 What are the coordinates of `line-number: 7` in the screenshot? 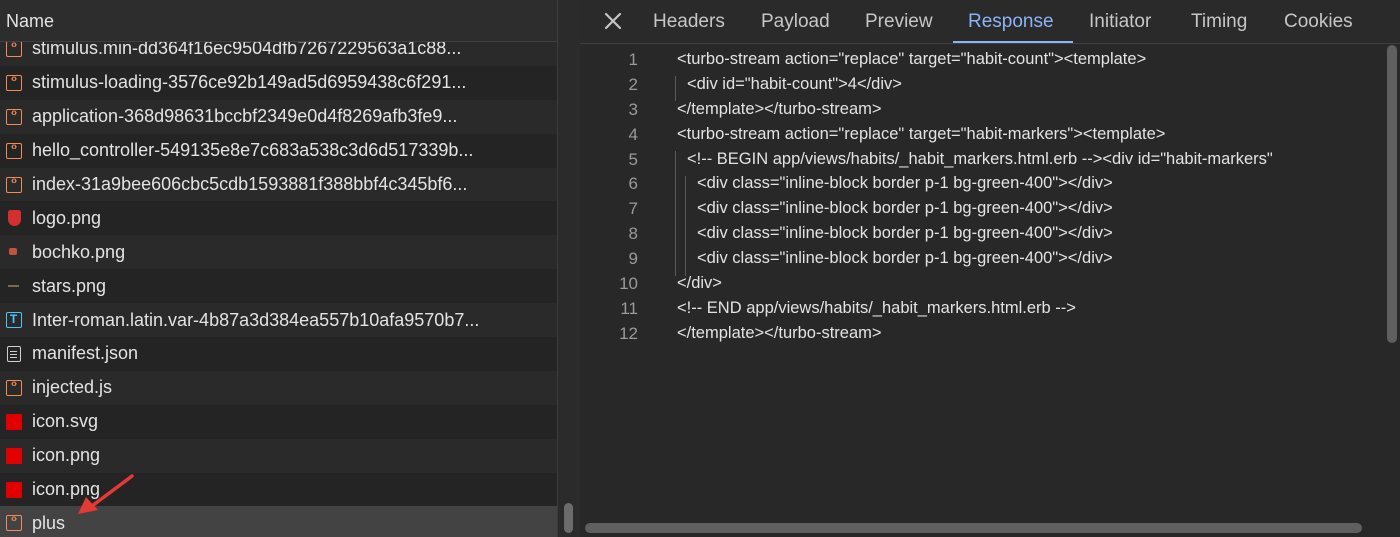 It's located at (633, 209).